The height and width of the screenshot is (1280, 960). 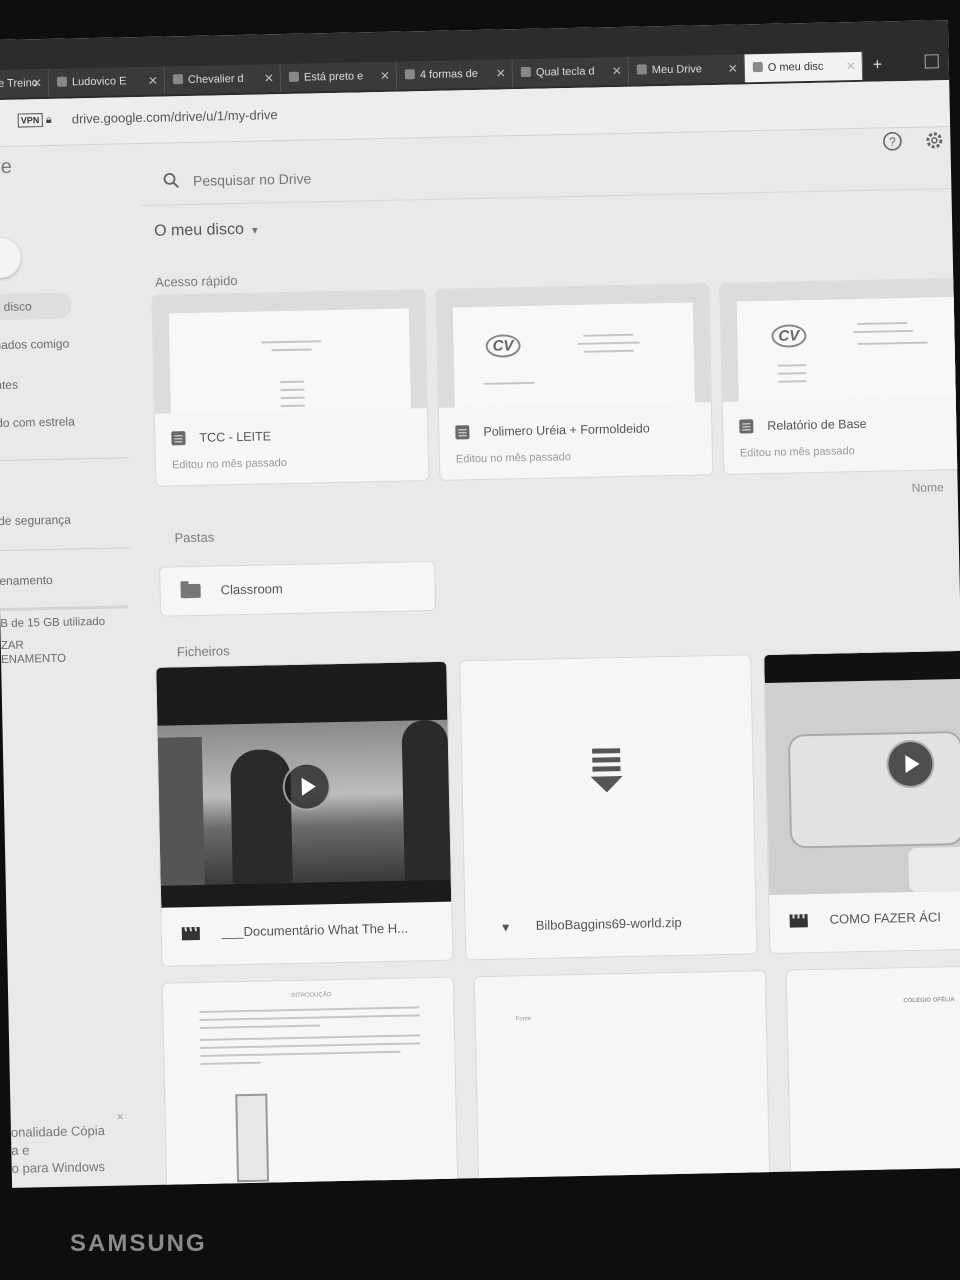 I want to click on popup-line: o para Windows, so click(x=58, y=1167).